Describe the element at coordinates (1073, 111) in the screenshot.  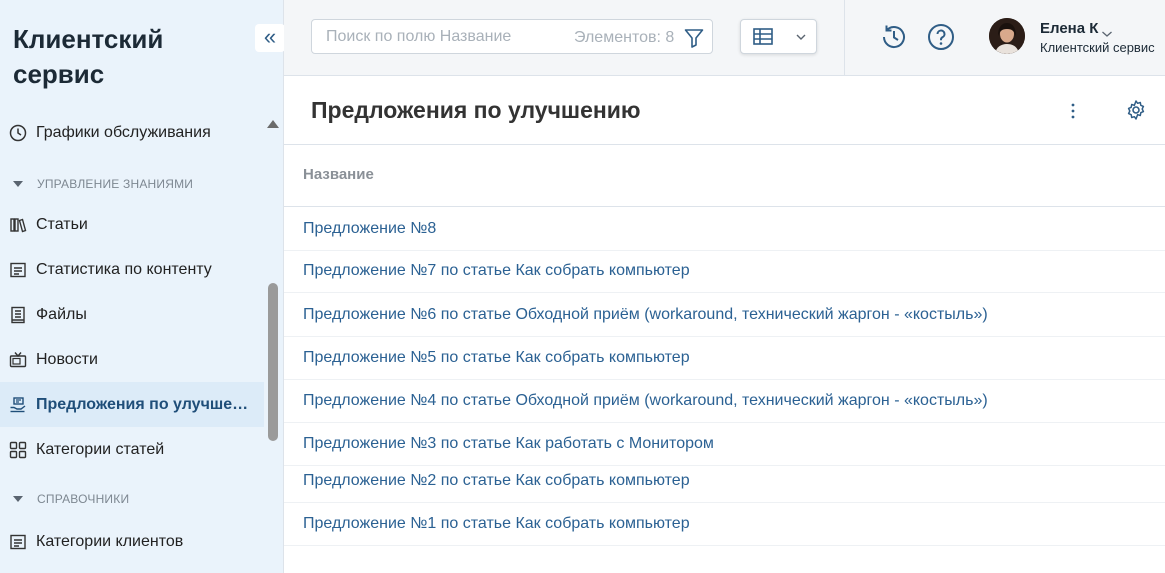
I see `more-vertical-icon` at that location.